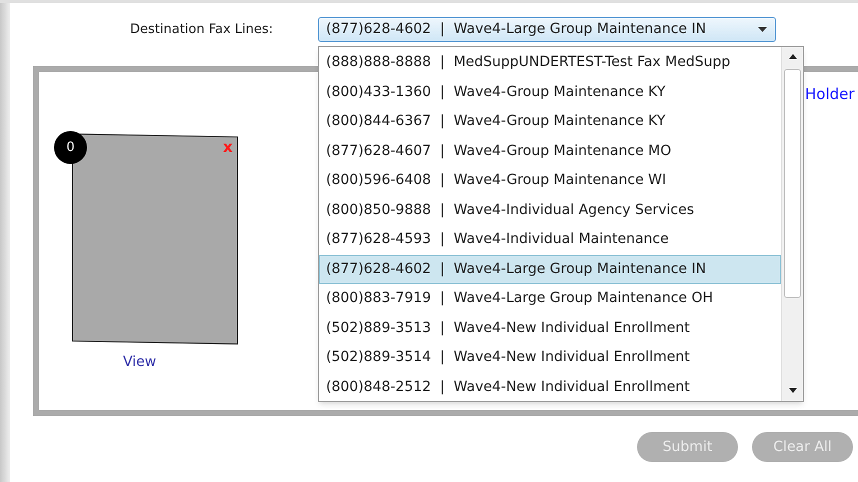 This screenshot has height=482, width=858. I want to click on fax-line-option: (800)596-6408 | Wave4-Group Maintenance WI, so click(550, 181).